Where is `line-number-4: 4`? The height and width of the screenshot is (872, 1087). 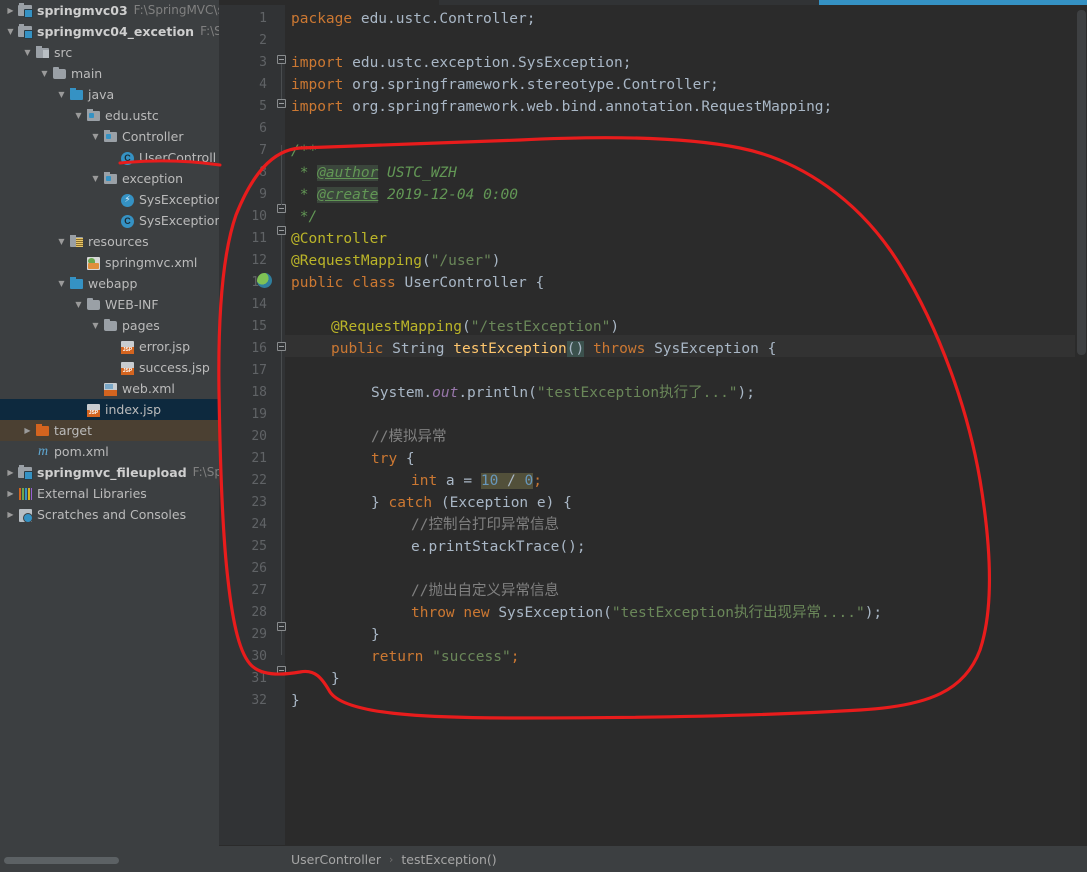 line-number-4: 4 is located at coordinates (263, 84).